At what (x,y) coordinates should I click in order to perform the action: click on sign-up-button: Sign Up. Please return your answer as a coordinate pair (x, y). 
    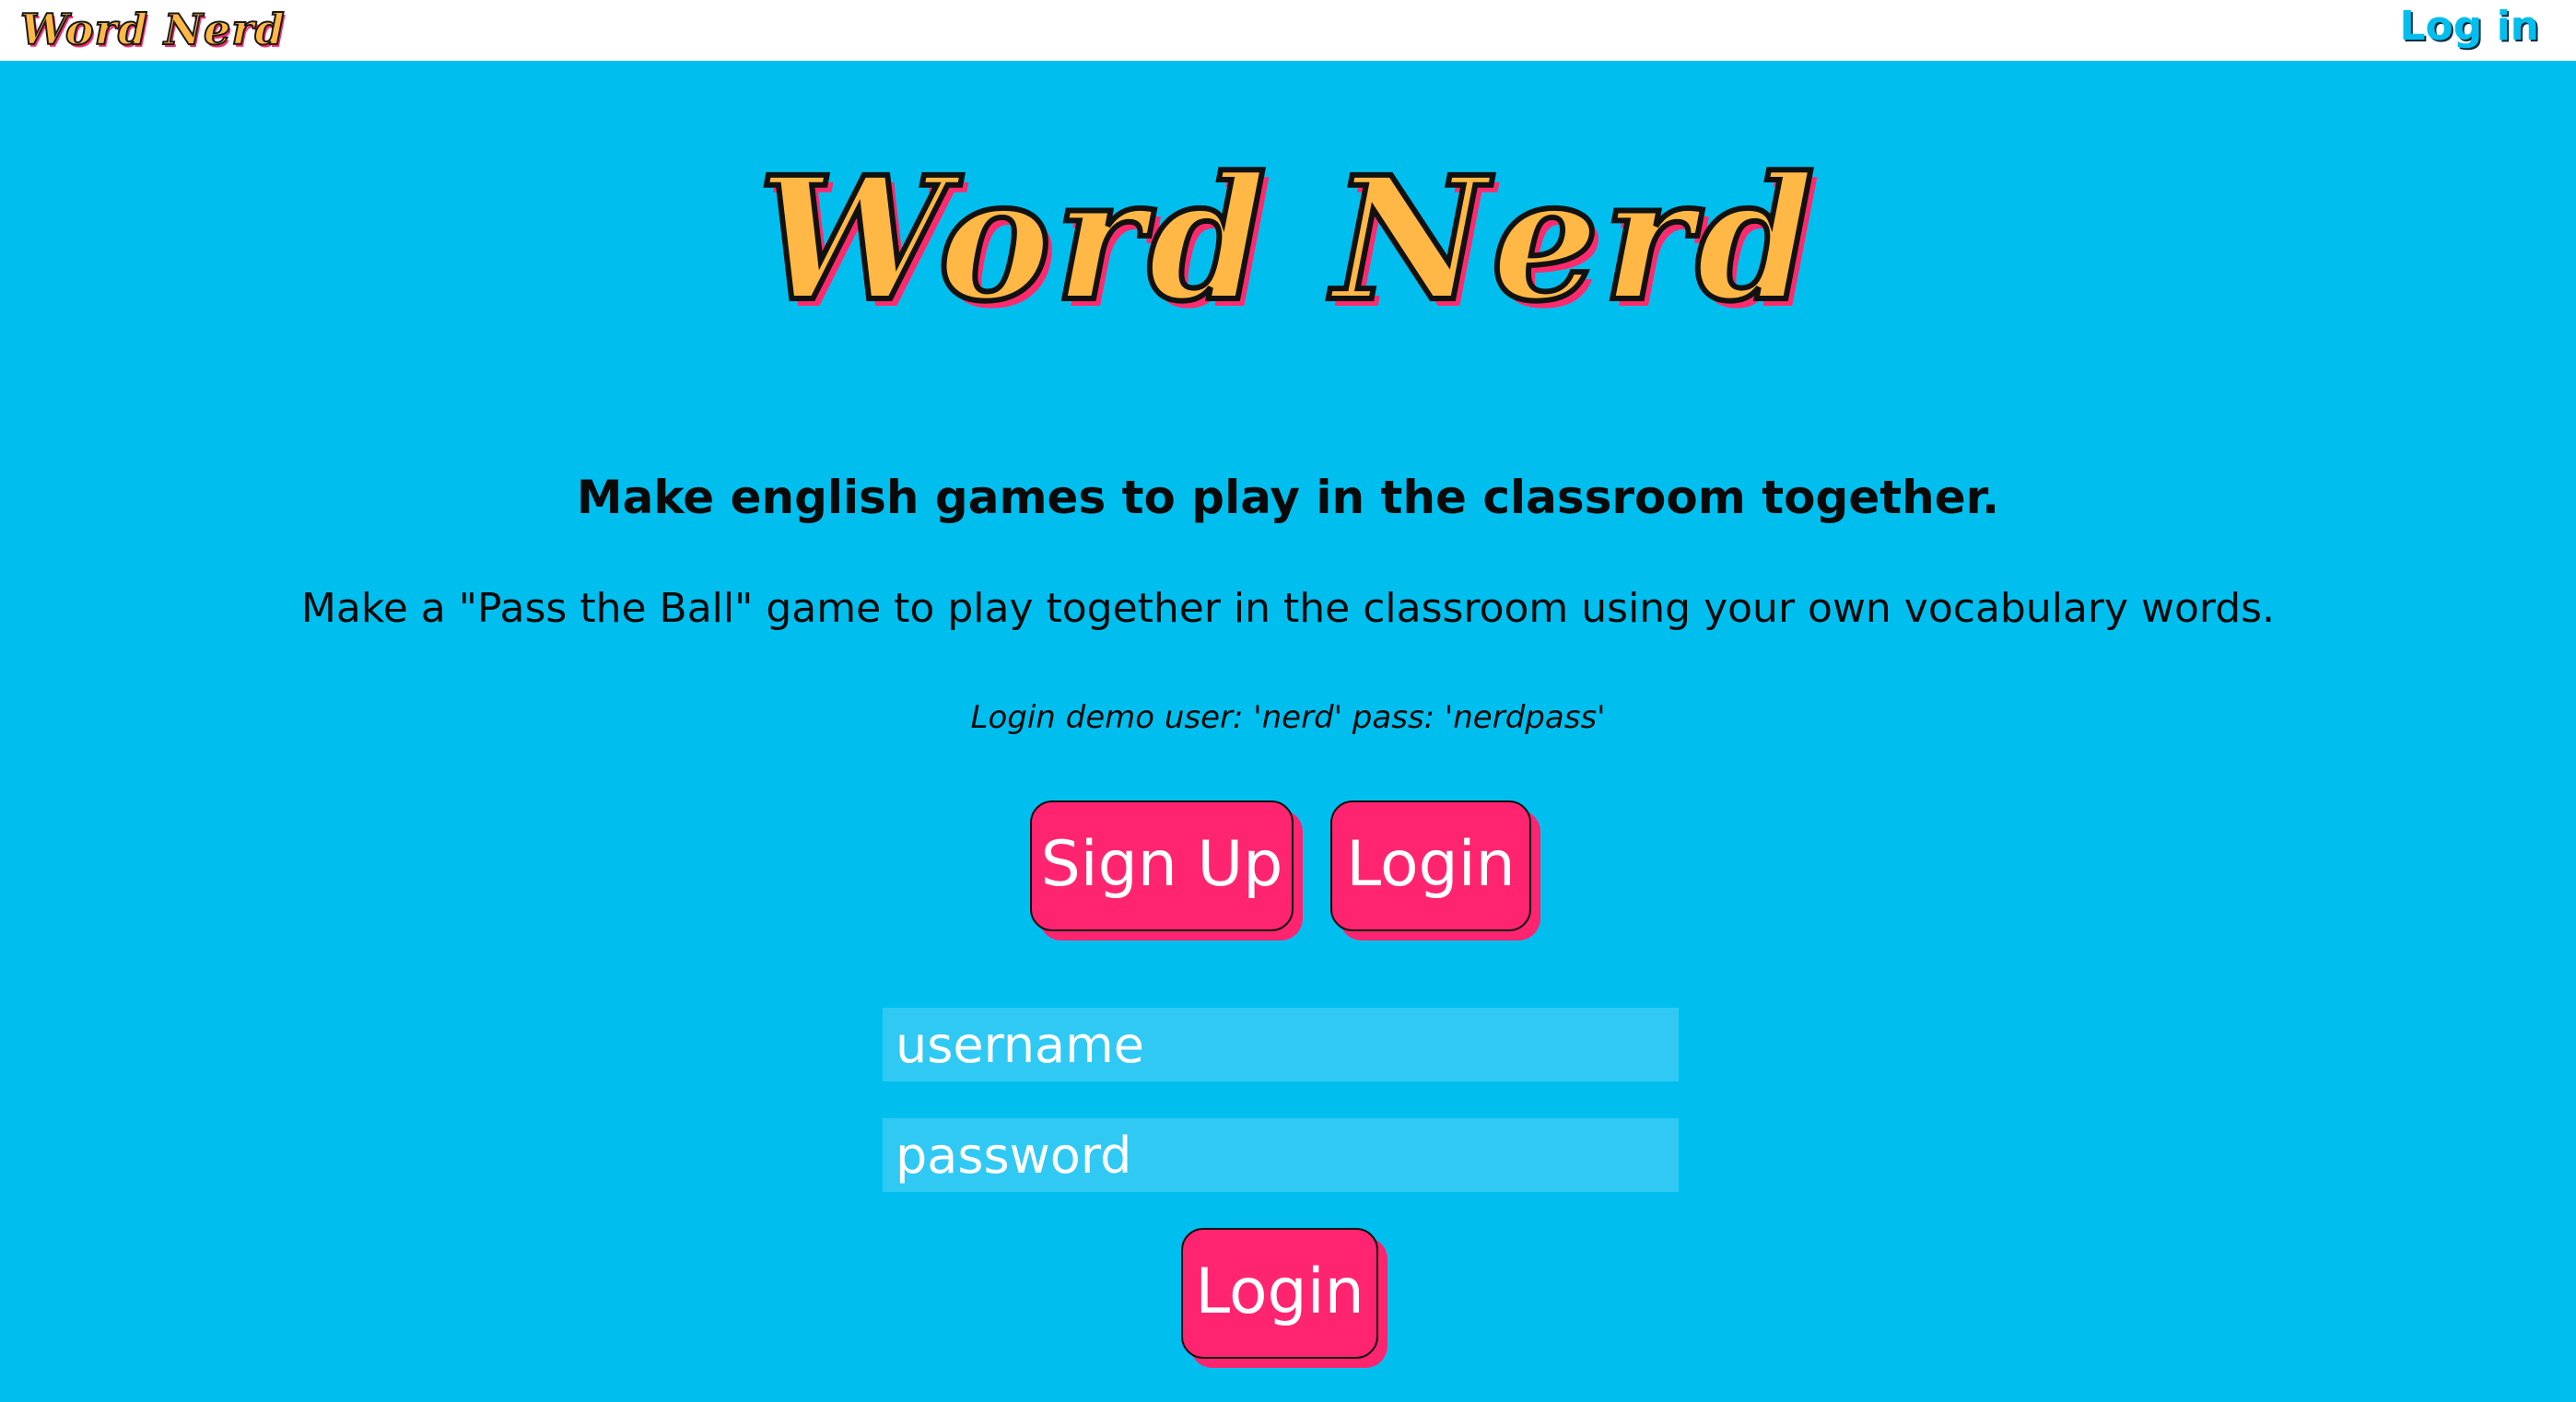
    Looking at the image, I should click on (1162, 865).